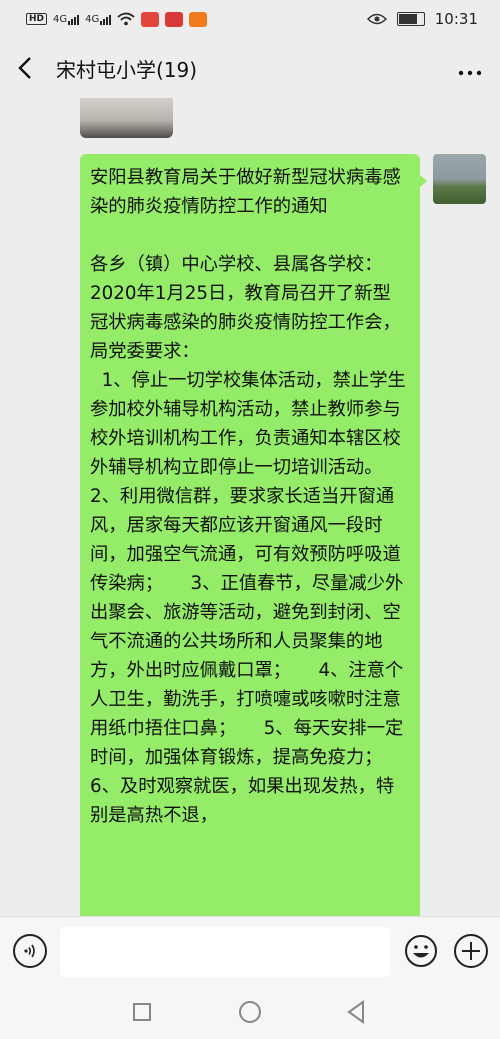 The image size is (500, 1039). Describe the element at coordinates (126, 19) in the screenshot. I see `wifi-icon` at that location.